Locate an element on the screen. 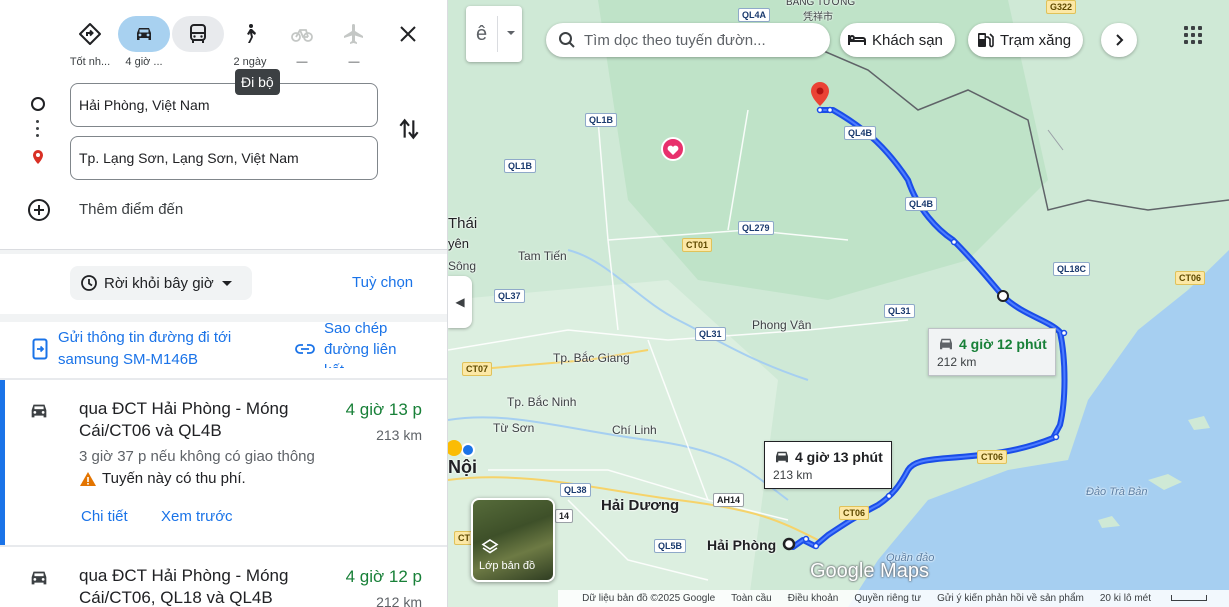 This screenshot has width=1229, height=607. send-to-phone-icon is located at coordinates (40, 349).